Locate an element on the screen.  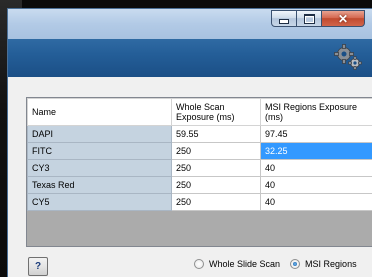
table-row: CY5 250 40 is located at coordinates (200, 202).